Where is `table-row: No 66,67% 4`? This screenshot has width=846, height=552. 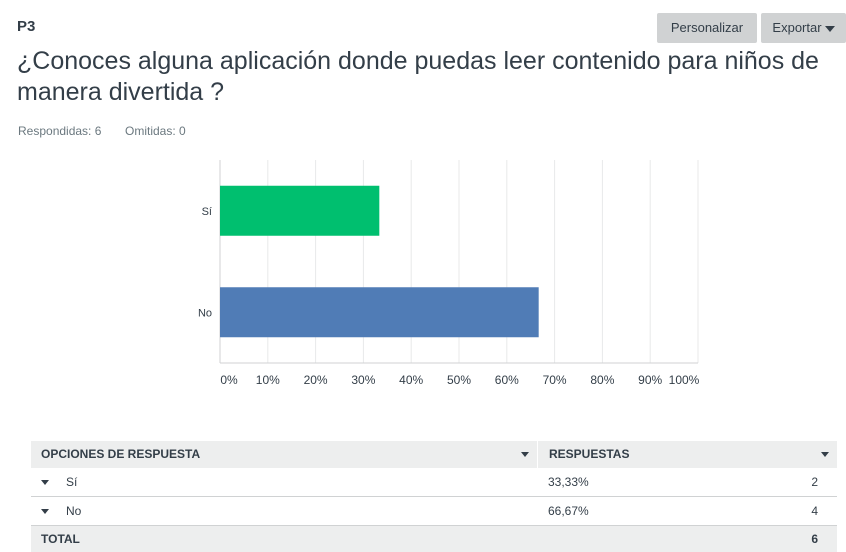 table-row: No 66,67% 4 is located at coordinates (434, 511).